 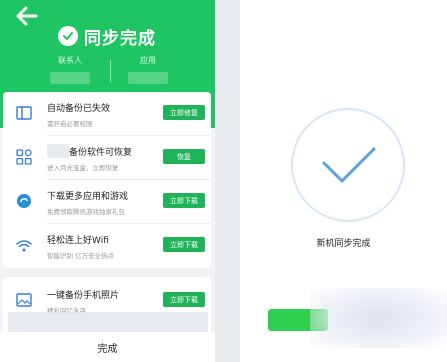 What do you see at coordinates (70, 124) in the screenshot?
I see `item-subtitle: 需开启必要权限` at bounding box center [70, 124].